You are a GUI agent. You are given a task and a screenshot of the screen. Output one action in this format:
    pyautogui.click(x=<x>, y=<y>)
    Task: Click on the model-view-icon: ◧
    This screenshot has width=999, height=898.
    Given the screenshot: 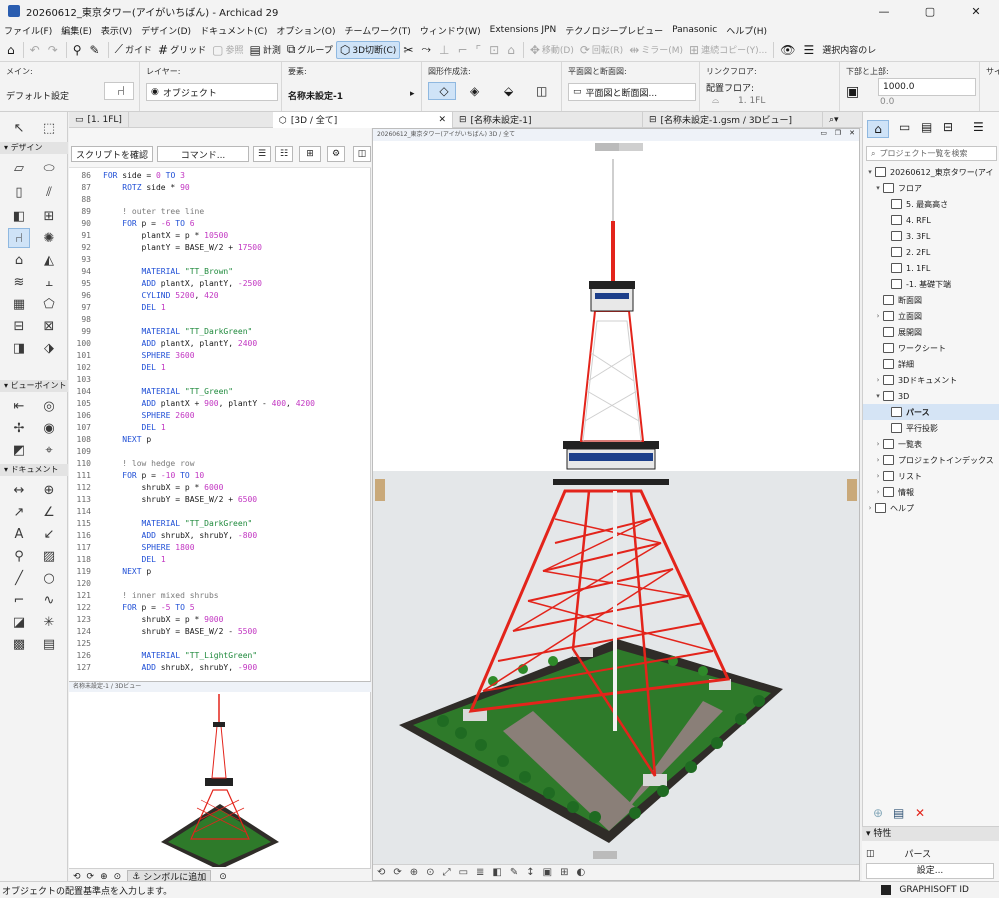 What is the action you would take?
    pyautogui.click(x=496, y=872)
    